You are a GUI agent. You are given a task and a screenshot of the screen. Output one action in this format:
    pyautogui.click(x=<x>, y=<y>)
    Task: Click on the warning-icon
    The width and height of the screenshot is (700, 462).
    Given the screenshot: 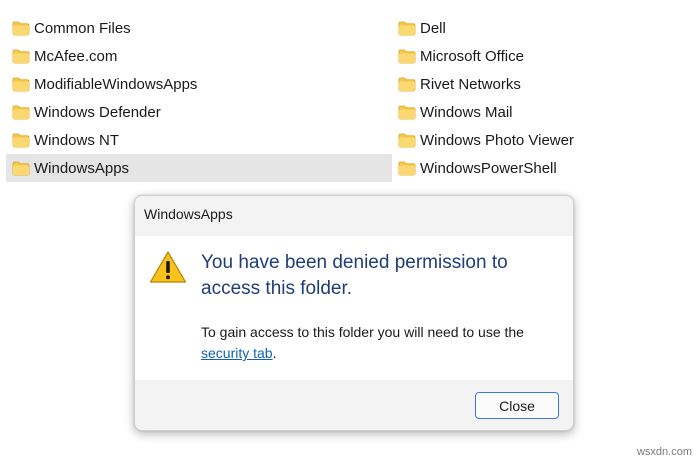 What is the action you would take?
    pyautogui.click(x=168, y=267)
    